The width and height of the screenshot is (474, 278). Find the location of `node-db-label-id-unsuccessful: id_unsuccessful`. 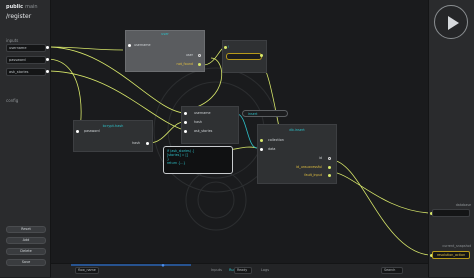

node-db-label-id-unsuccessful: id_unsuccessful is located at coordinates (309, 167).